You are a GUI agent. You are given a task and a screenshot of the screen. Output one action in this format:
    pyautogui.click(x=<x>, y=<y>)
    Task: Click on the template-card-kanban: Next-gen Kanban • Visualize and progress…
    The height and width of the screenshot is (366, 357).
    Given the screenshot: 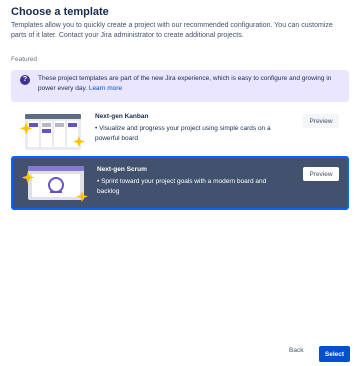 What is the action you would take?
    pyautogui.click(x=180, y=133)
    